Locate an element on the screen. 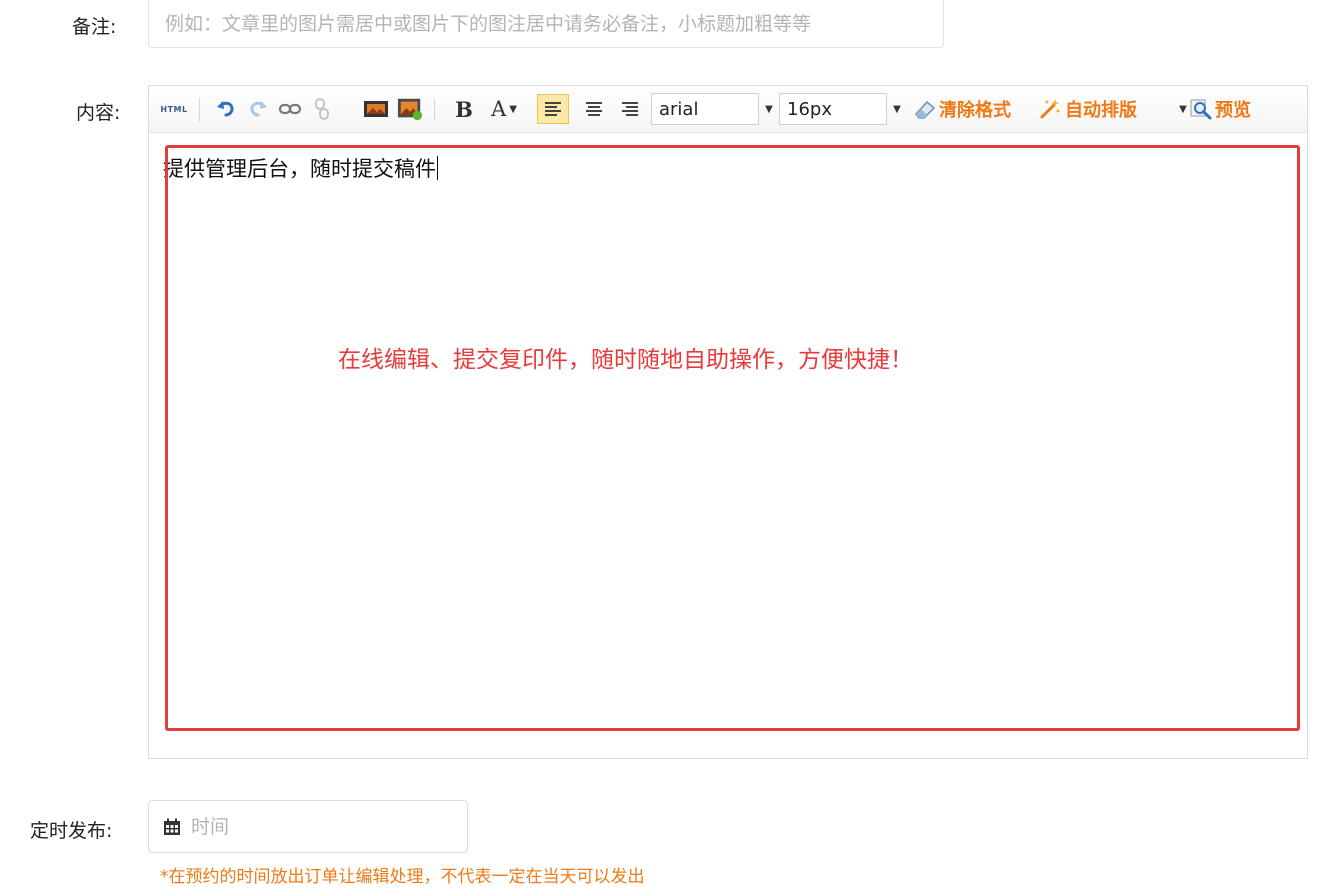  html-source-button: HTML is located at coordinates (174, 109).